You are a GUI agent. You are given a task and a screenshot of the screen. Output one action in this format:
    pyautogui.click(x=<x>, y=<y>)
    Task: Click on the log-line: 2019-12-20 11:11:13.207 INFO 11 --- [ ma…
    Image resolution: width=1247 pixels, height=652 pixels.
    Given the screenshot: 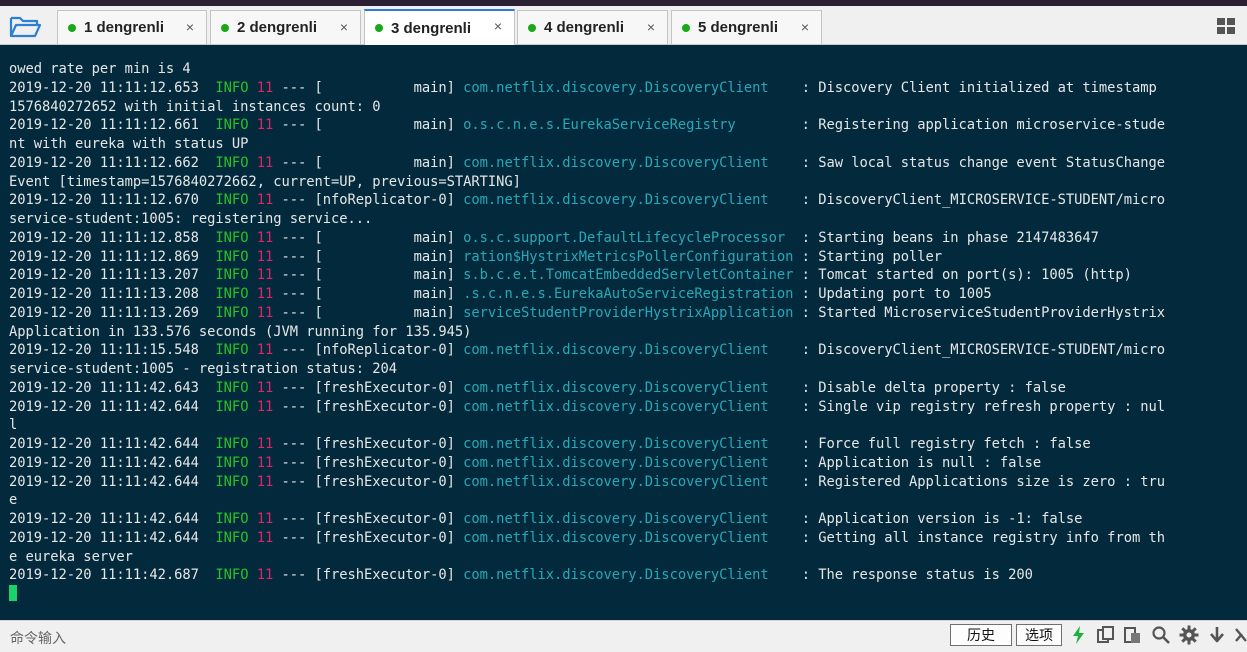 What is the action you would take?
    pyautogui.click(x=570, y=275)
    